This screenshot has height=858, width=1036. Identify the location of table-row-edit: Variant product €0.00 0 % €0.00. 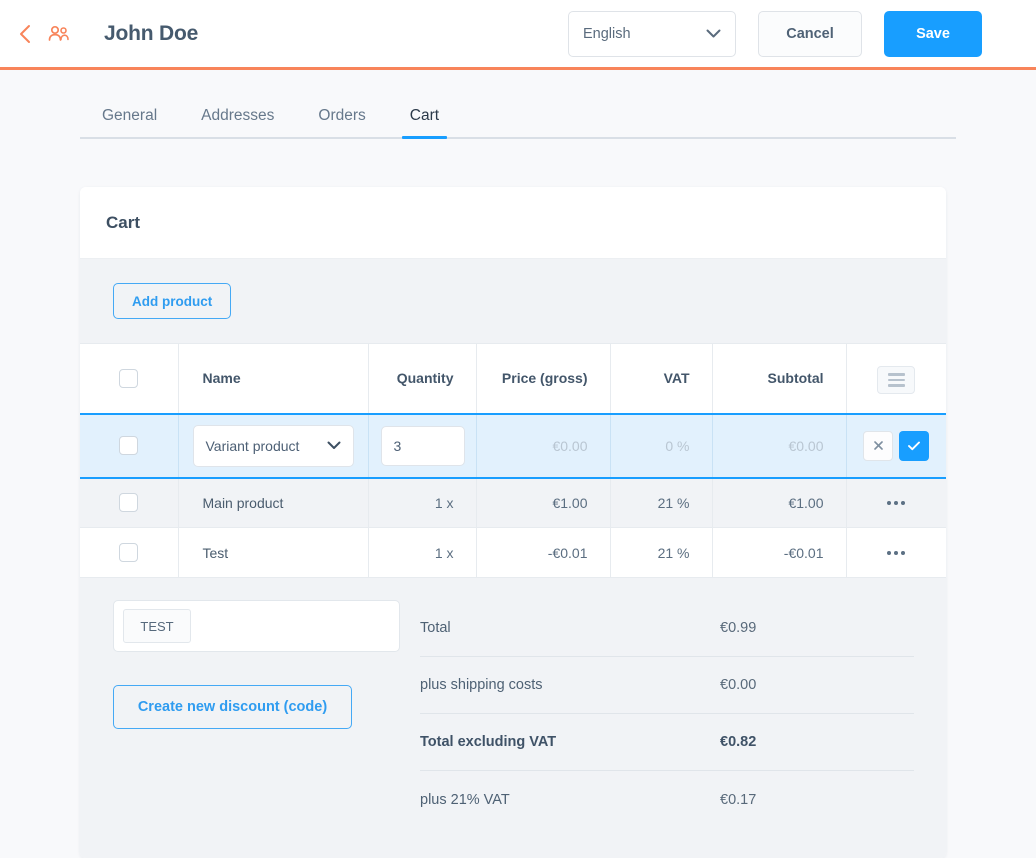
(513, 445).